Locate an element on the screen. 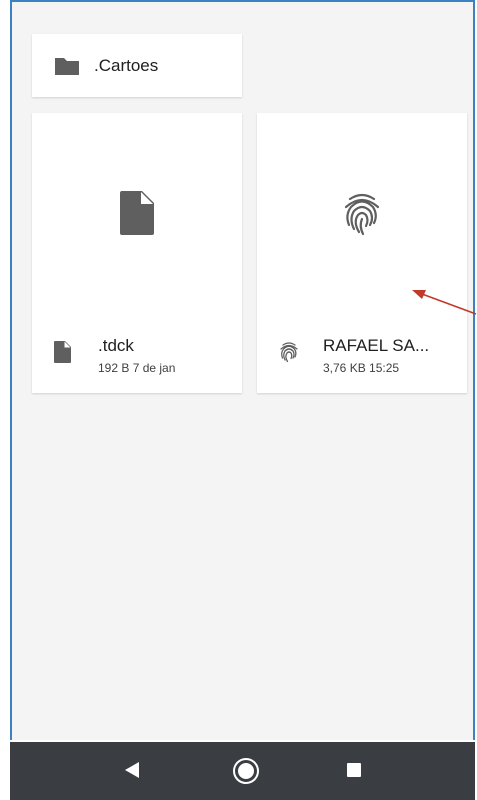 The width and height of the screenshot is (477, 800). folder-item-cartoes: .Cartoes is located at coordinates (137, 65).